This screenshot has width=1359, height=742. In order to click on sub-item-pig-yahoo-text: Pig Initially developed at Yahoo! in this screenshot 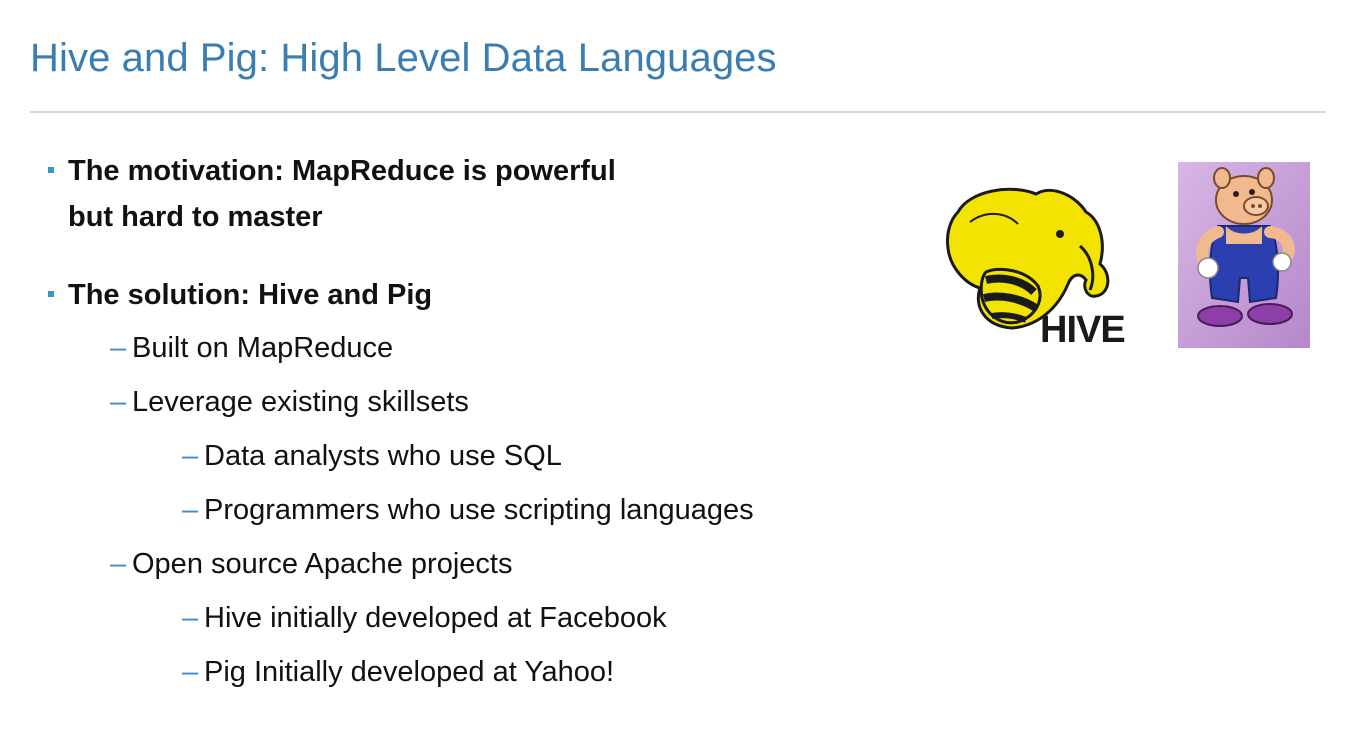, I will do `click(409, 672)`.